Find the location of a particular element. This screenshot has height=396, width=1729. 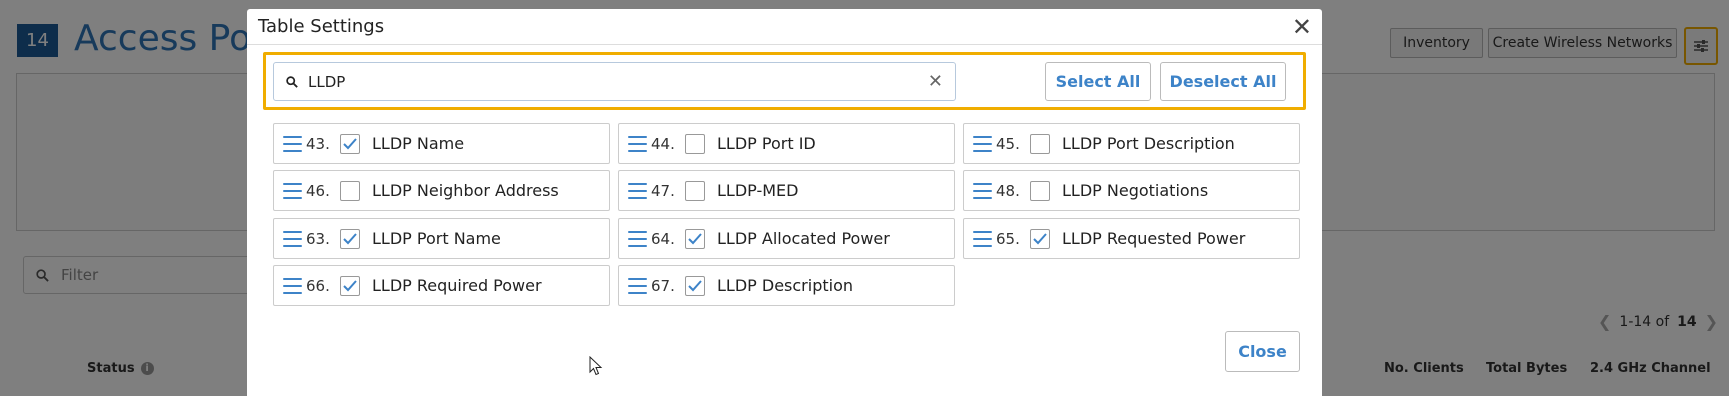

close-button: Close is located at coordinates (1262, 351).